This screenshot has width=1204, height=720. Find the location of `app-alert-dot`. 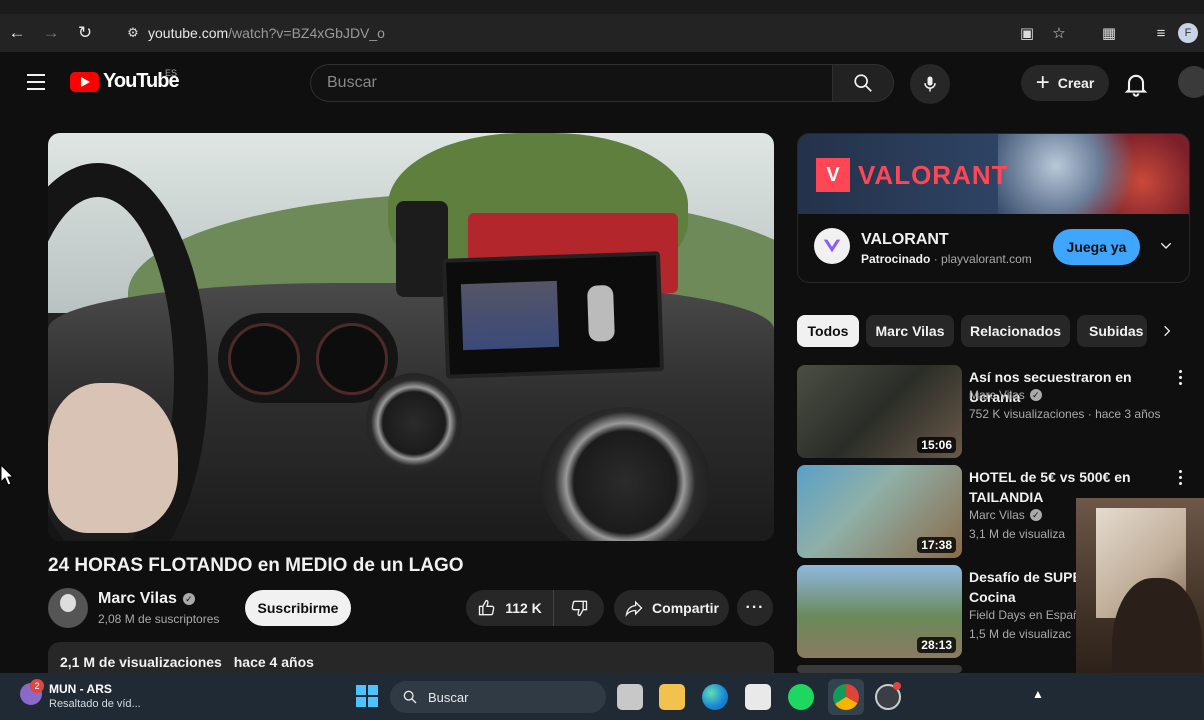

app-alert-dot is located at coordinates (897, 686).